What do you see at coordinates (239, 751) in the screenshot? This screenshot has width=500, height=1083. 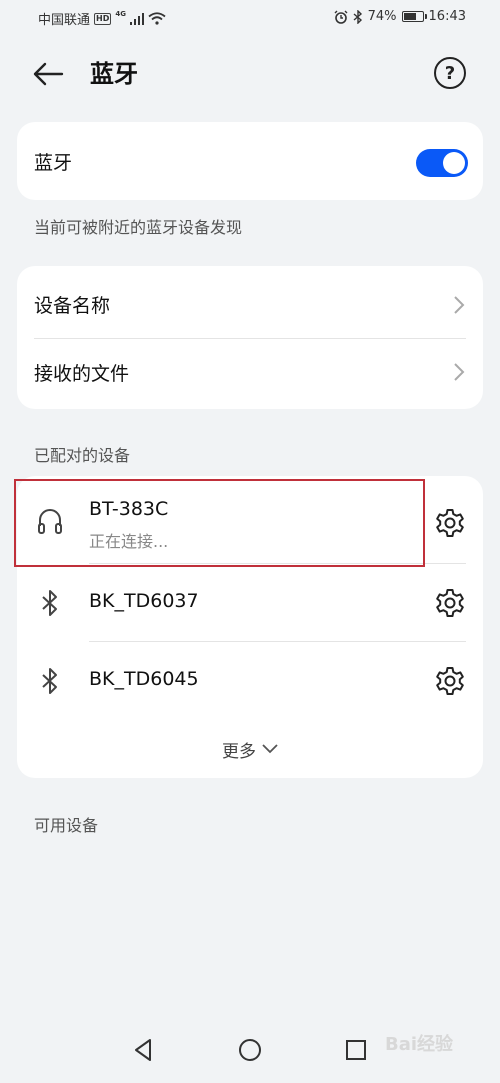 I see `more-label: 更多` at bounding box center [239, 751].